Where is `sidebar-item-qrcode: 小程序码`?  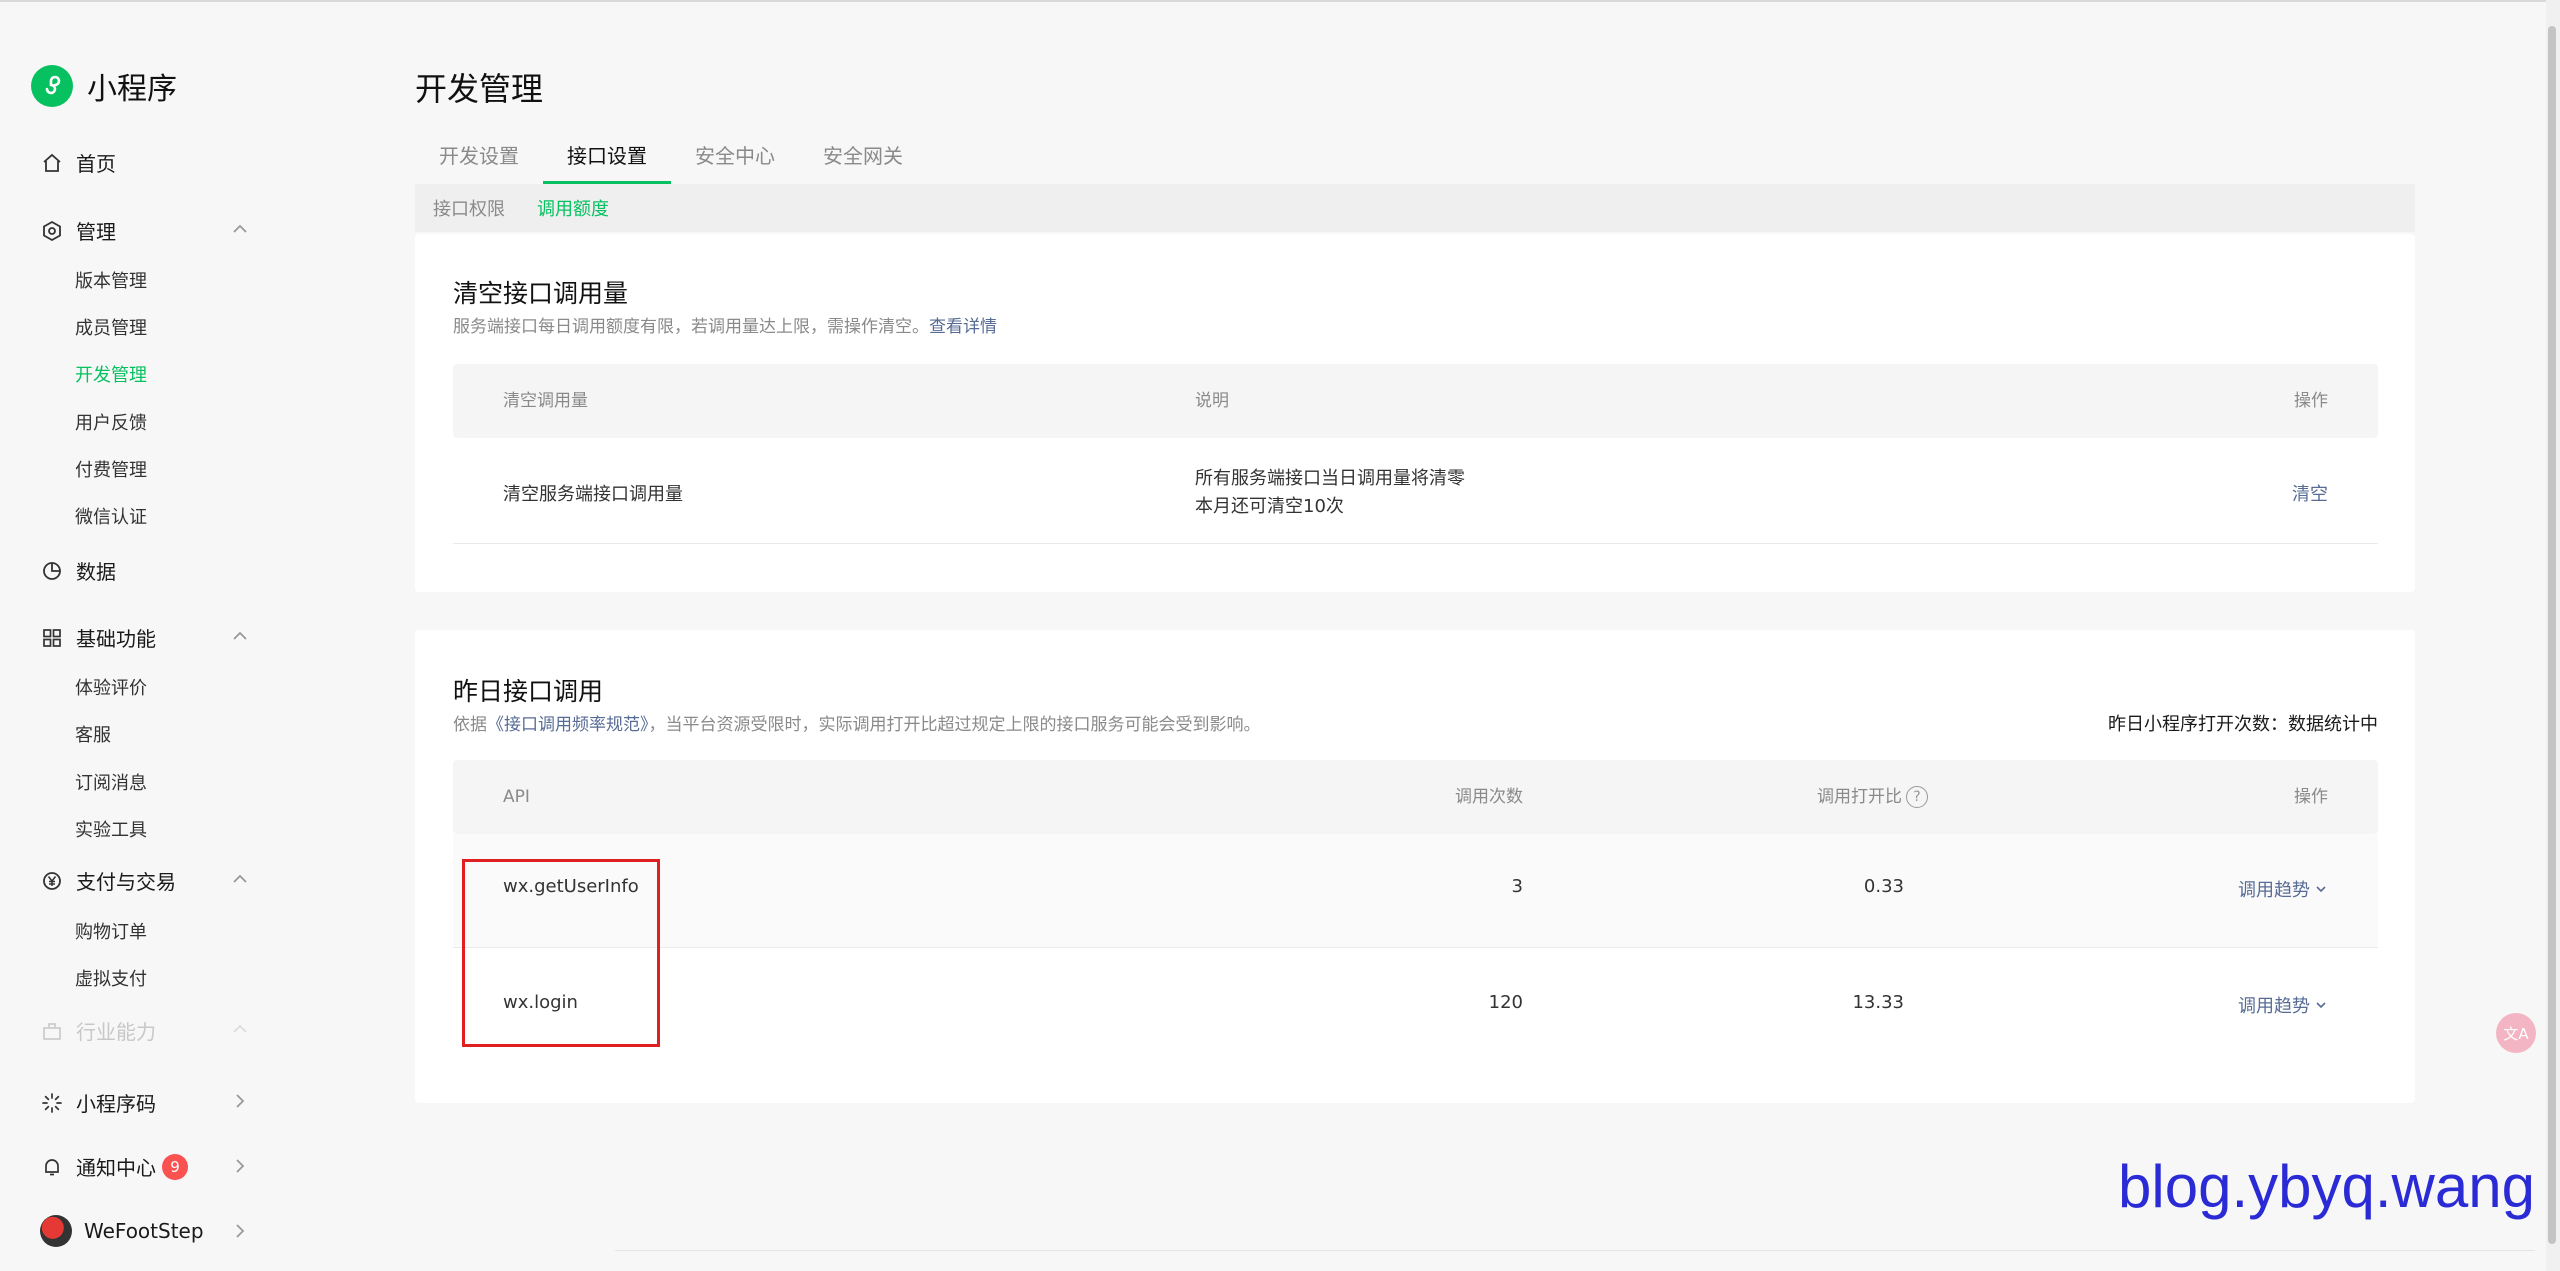 sidebar-item-qrcode: 小程序码 is located at coordinates (98, 1102).